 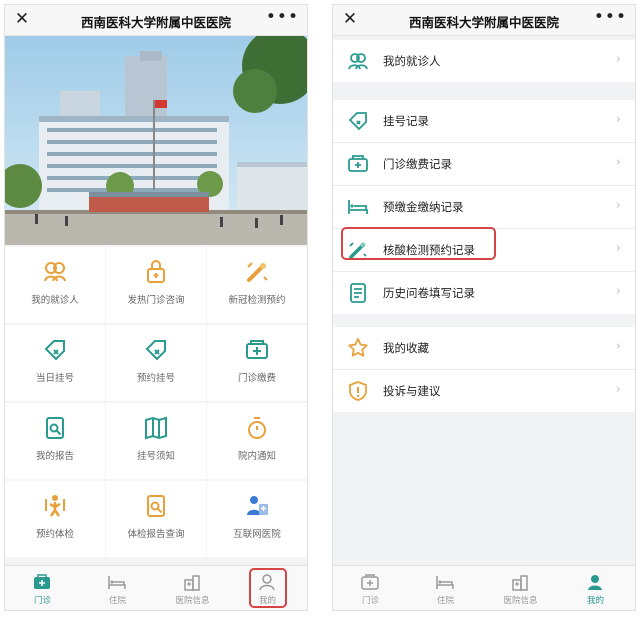 I want to click on menu-item-favorites: 我的收藏 ›, so click(x=484, y=348).